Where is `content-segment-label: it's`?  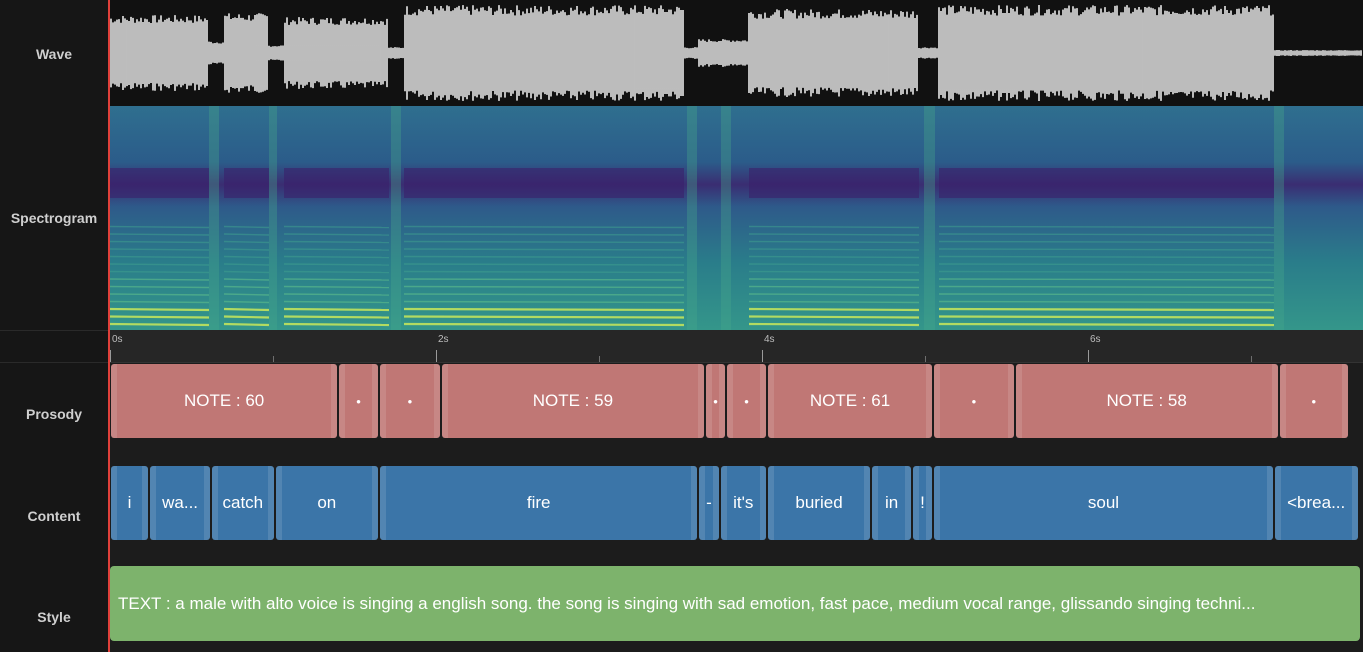
content-segment-label: it's is located at coordinates (743, 502).